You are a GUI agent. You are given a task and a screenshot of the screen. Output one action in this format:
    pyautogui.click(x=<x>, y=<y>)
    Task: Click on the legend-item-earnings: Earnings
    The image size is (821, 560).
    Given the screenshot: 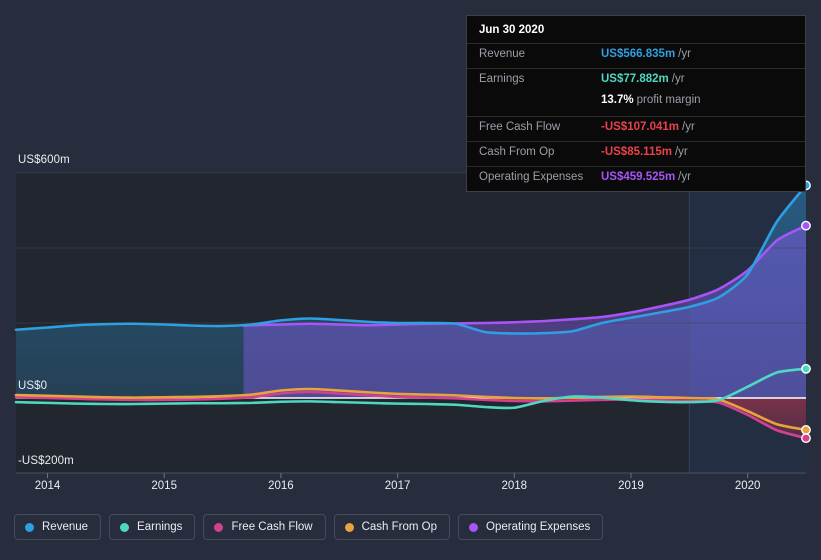 What is the action you would take?
    pyautogui.click(x=152, y=527)
    